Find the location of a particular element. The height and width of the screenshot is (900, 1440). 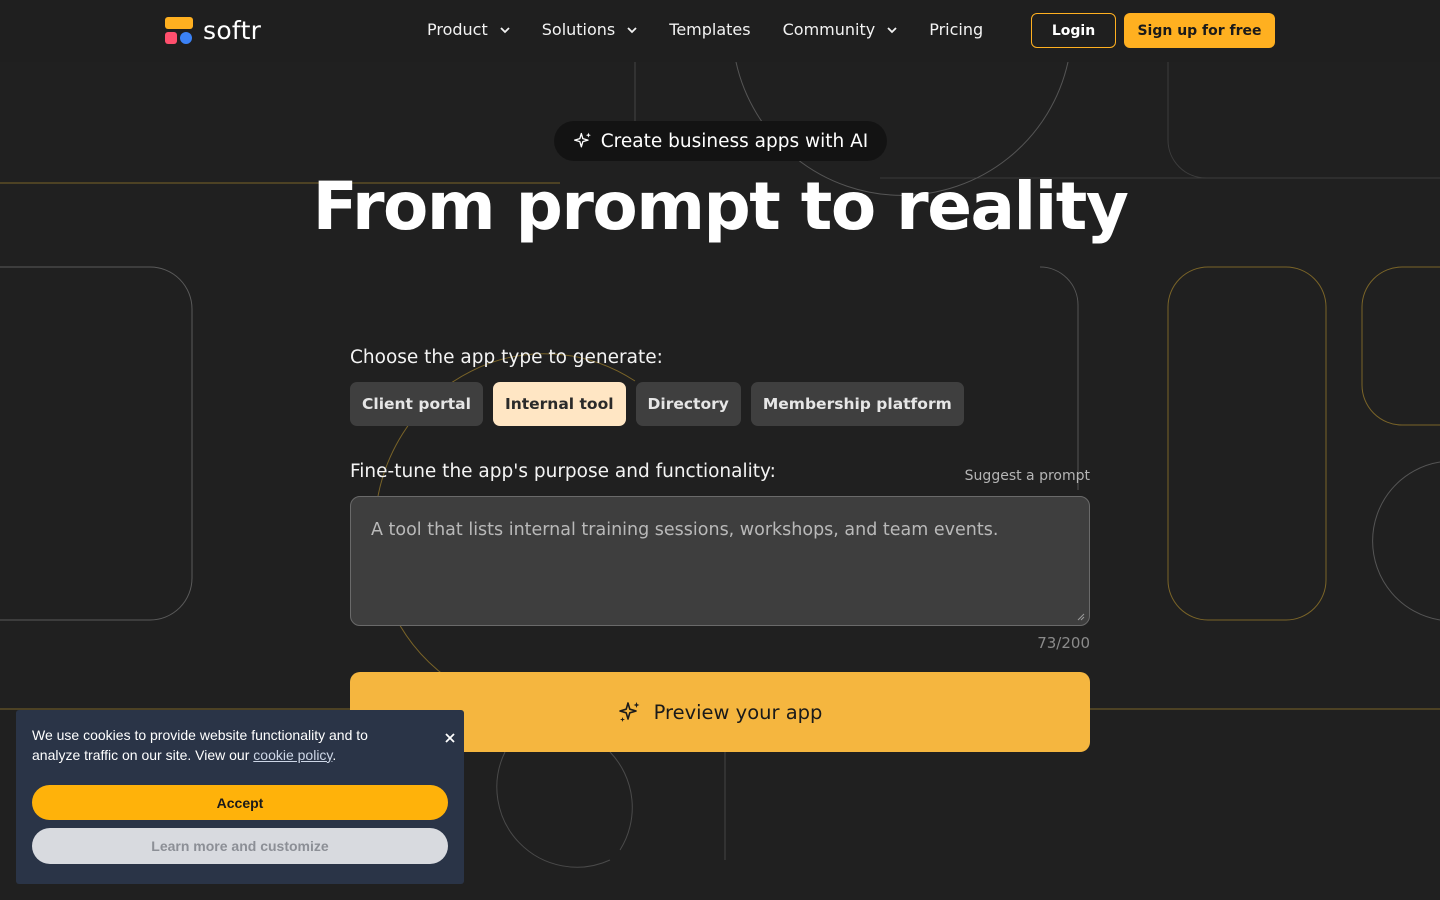

learn-more-button: Learn more and customize is located at coordinates (240, 846).